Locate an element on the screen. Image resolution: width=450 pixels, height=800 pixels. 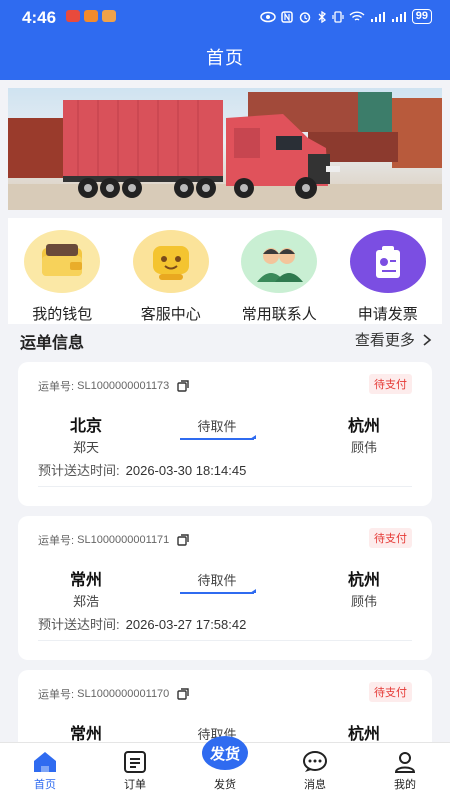
section-title: 运单信息 is located at coordinates (52, 343).